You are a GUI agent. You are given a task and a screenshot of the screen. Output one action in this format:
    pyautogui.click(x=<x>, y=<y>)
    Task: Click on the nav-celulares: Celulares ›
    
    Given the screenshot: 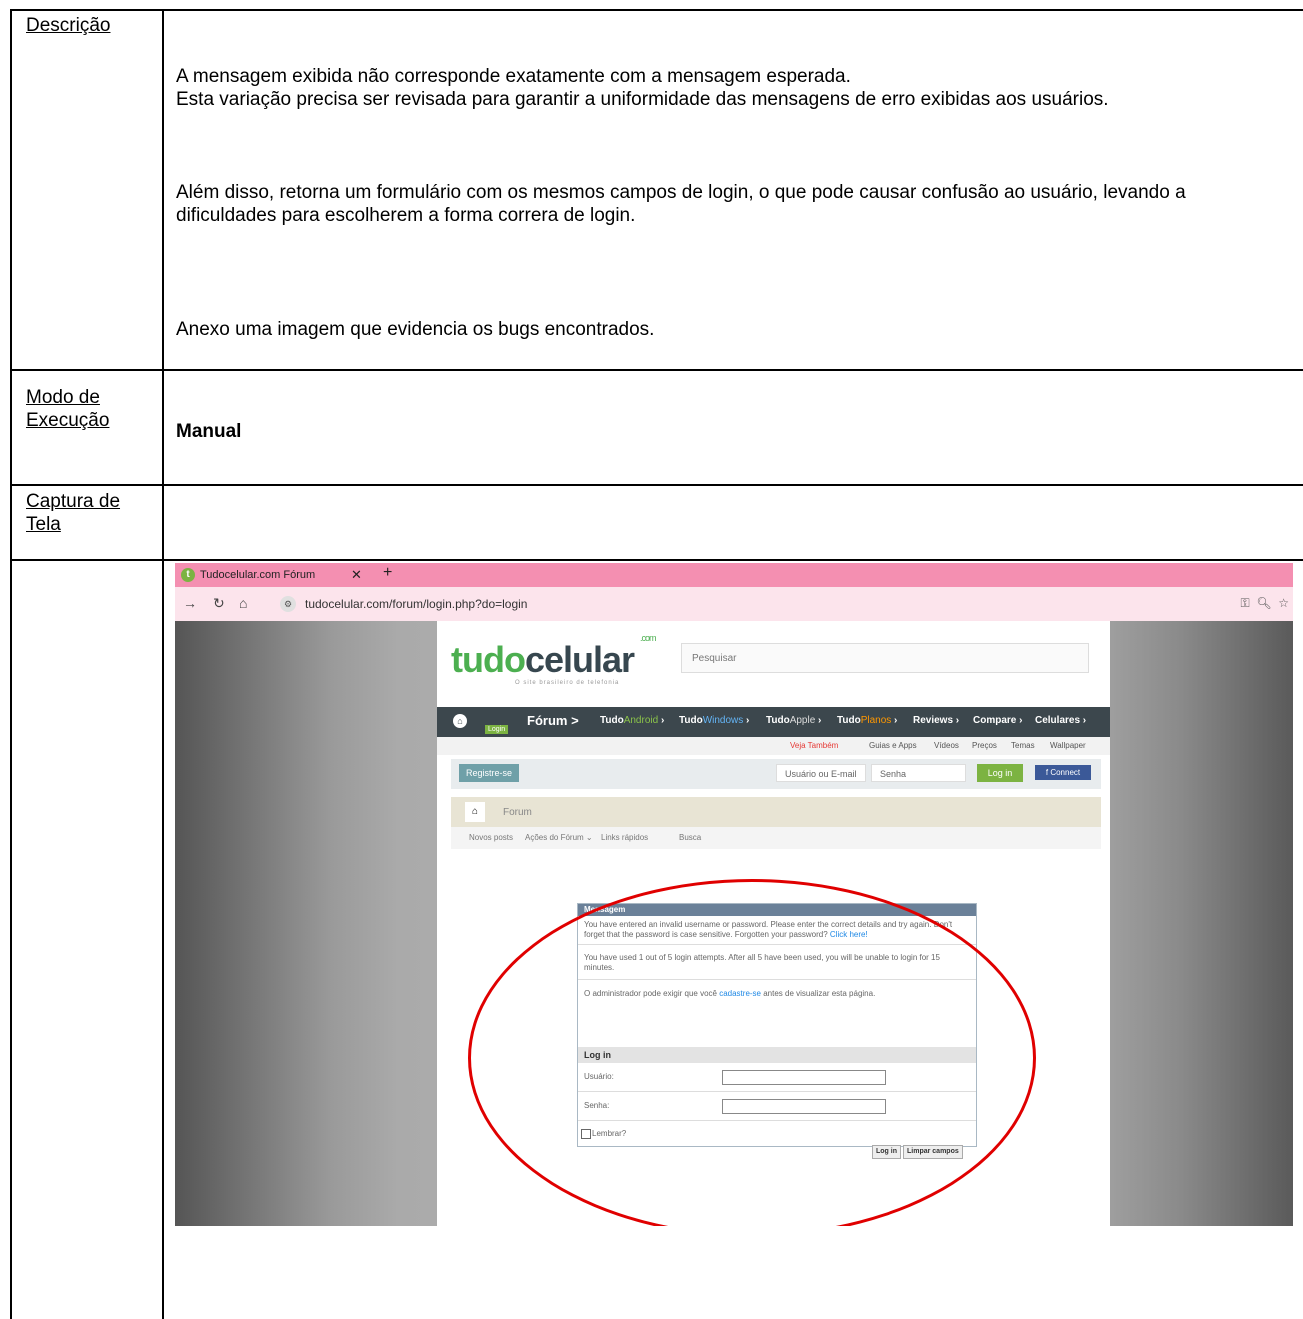 What is the action you would take?
    pyautogui.click(x=1060, y=720)
    